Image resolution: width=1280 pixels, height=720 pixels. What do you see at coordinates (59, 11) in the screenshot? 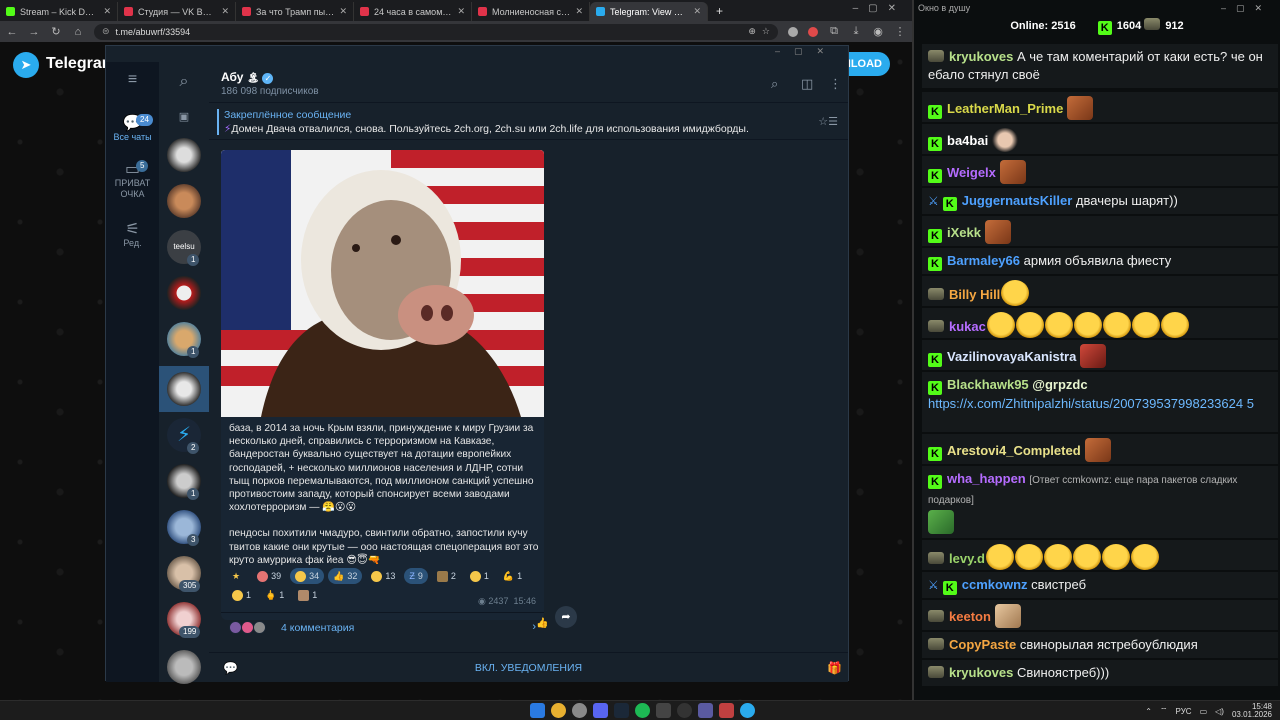
I see `tab-kick-dashboard: Stream – Kick Dashboard ✕` at bounding box center [59, 11].